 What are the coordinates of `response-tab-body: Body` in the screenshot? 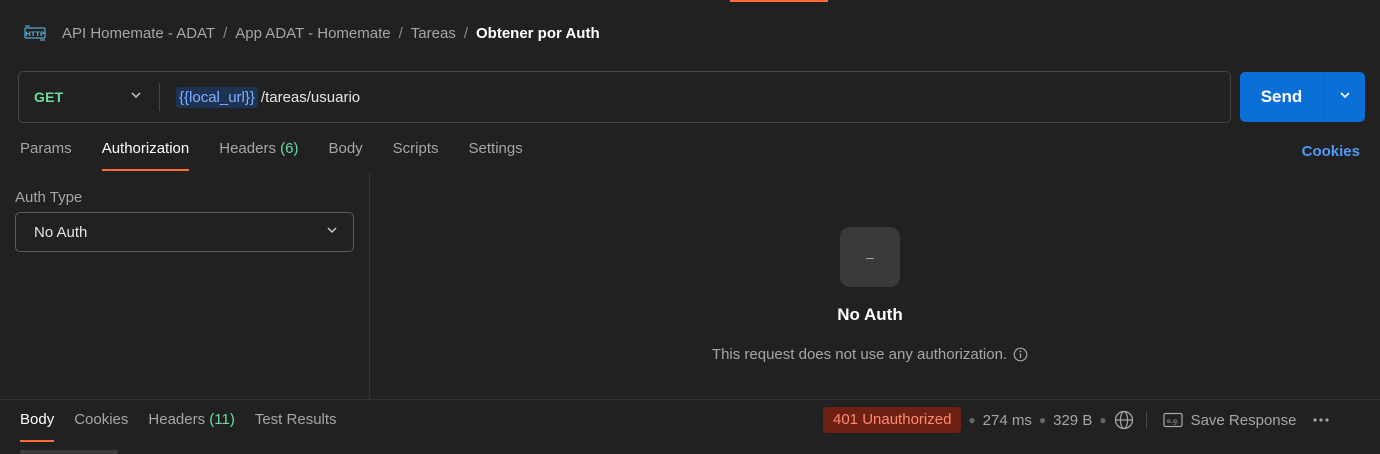 It's located at (37, 427).